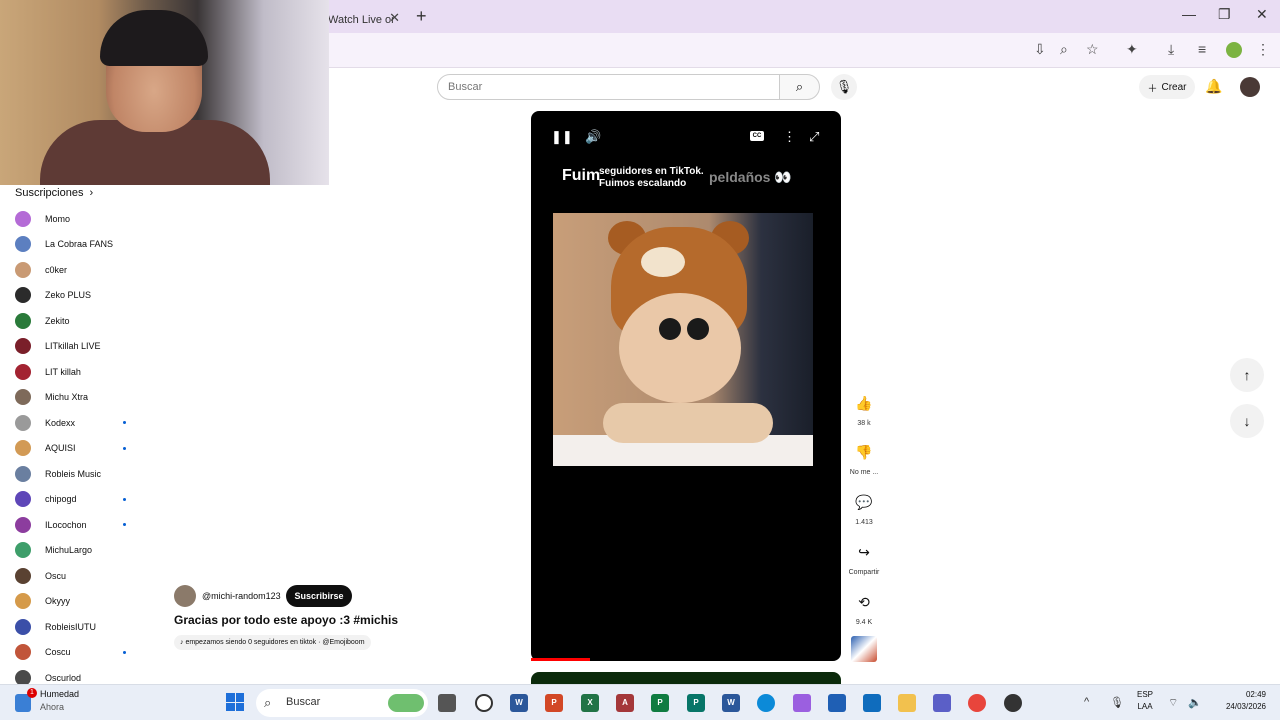 Image resolution: width=1280 pixels, height=720 pixels. I want to click on new-tab-button: +, so click(421, 16).